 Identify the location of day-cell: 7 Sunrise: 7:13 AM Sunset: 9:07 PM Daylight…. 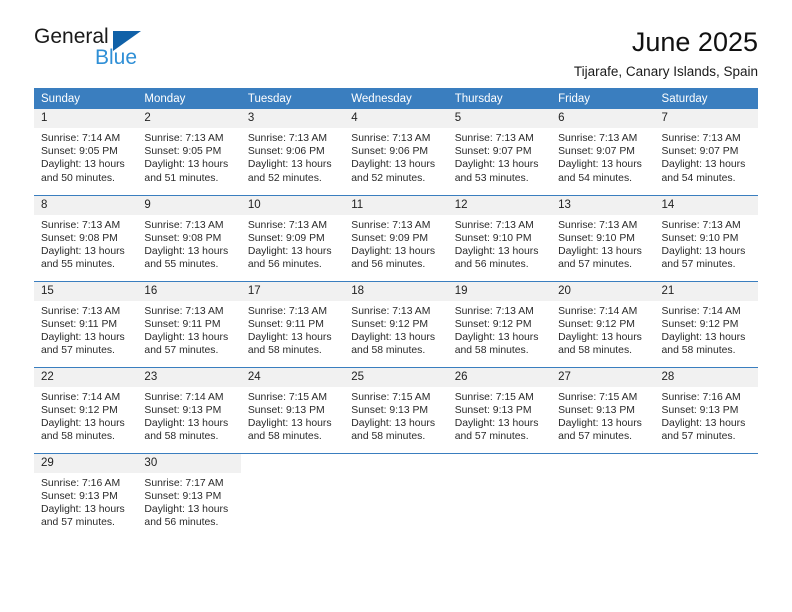
(706, 152).